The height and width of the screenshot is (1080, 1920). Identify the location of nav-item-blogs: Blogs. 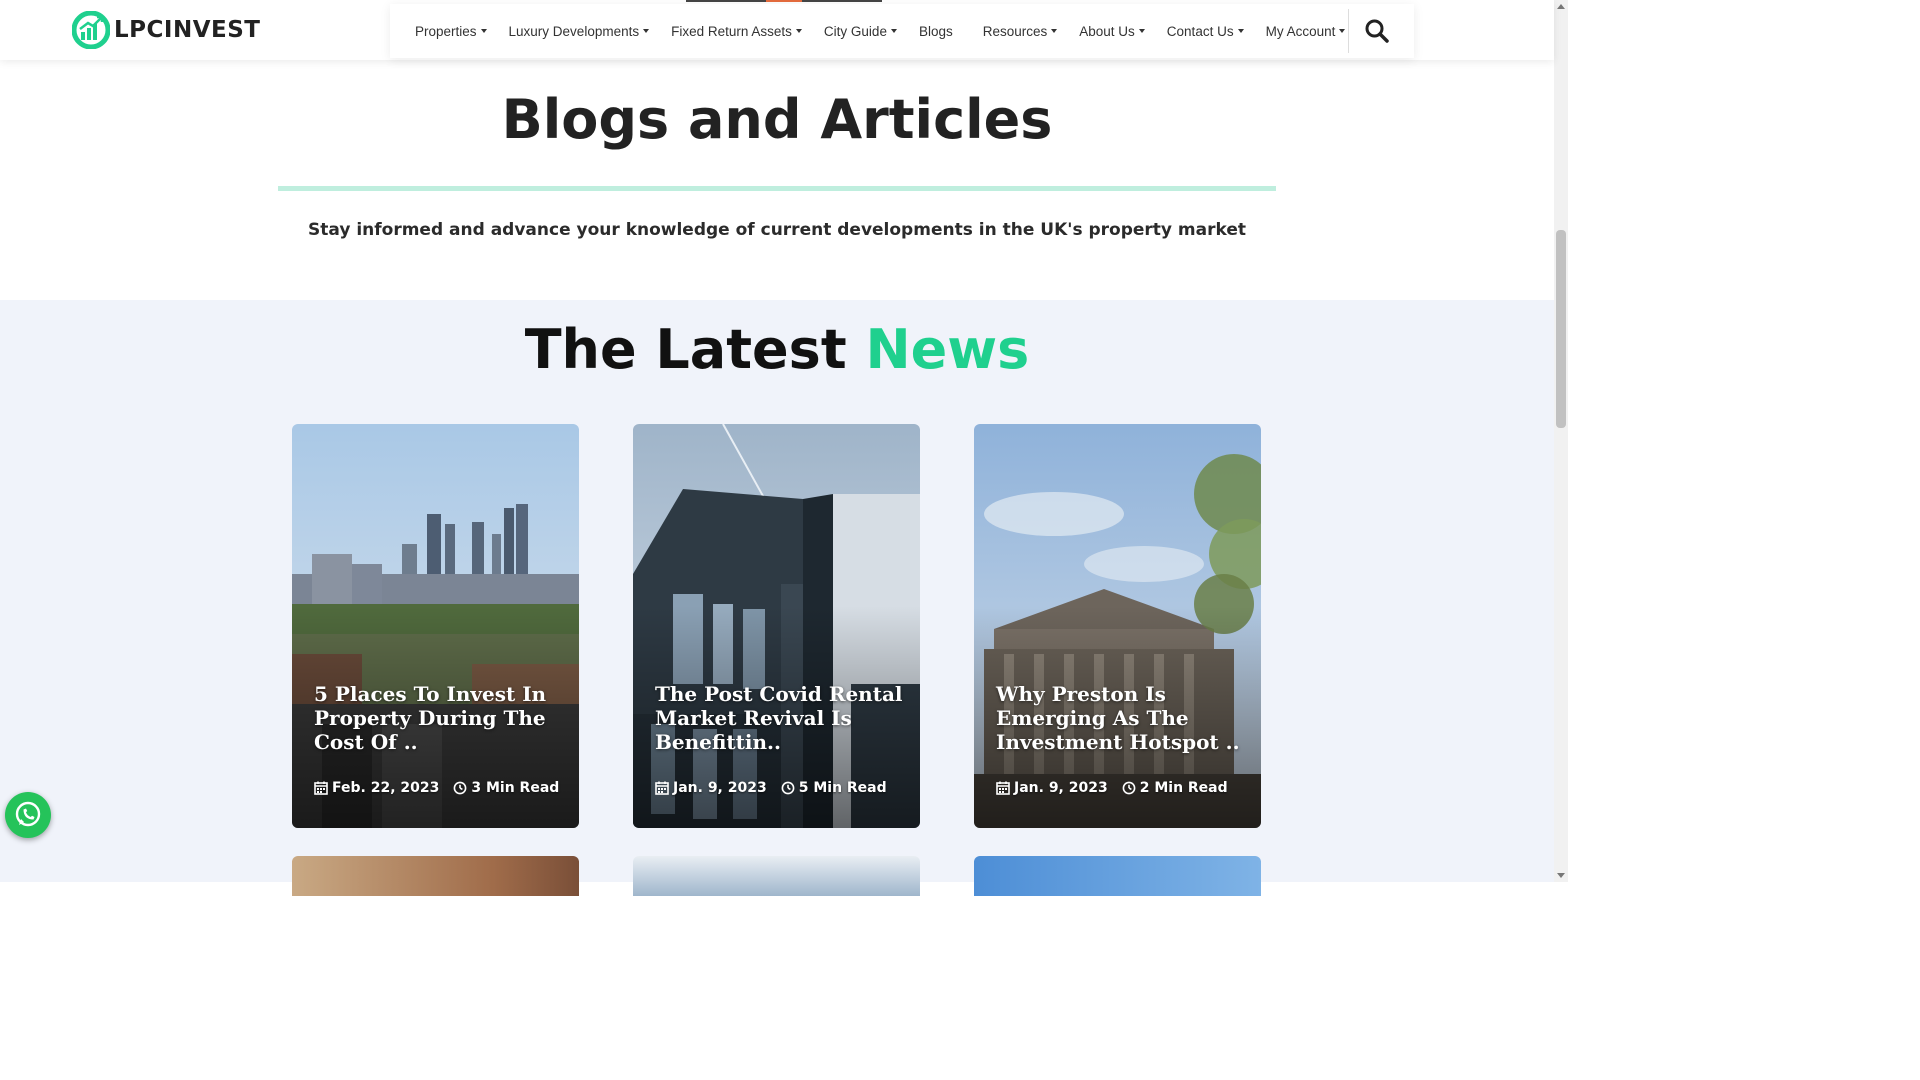
(936, 31).